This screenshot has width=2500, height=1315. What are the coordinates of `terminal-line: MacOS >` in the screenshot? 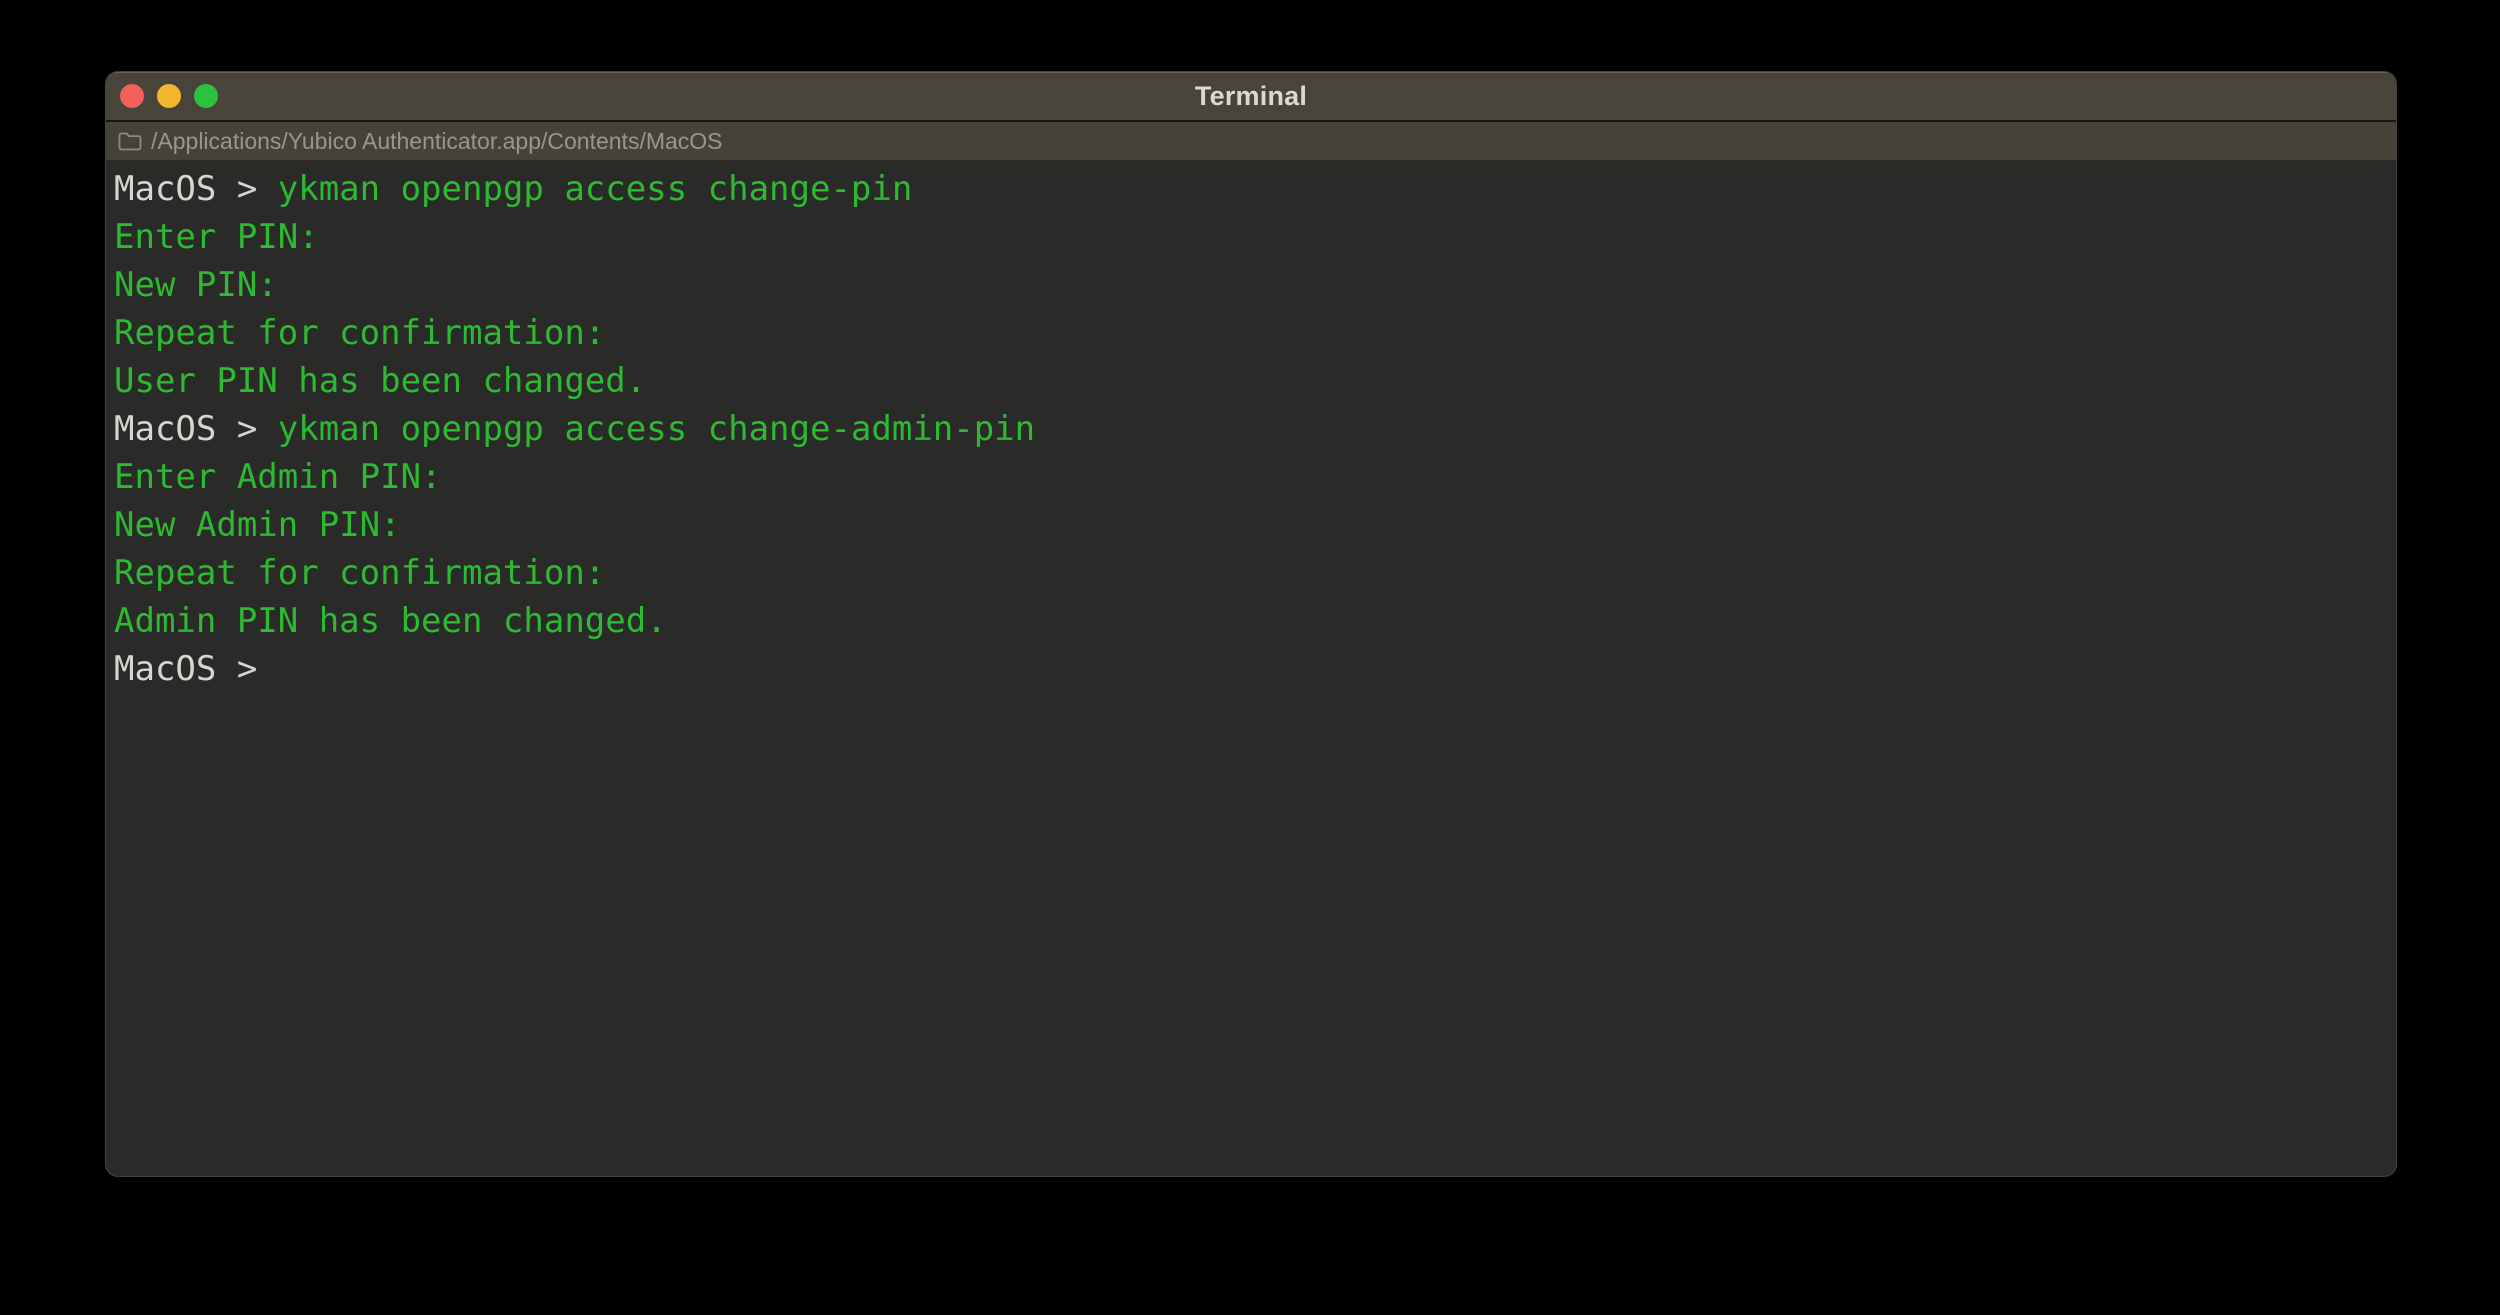 It's located at (1245, 669).